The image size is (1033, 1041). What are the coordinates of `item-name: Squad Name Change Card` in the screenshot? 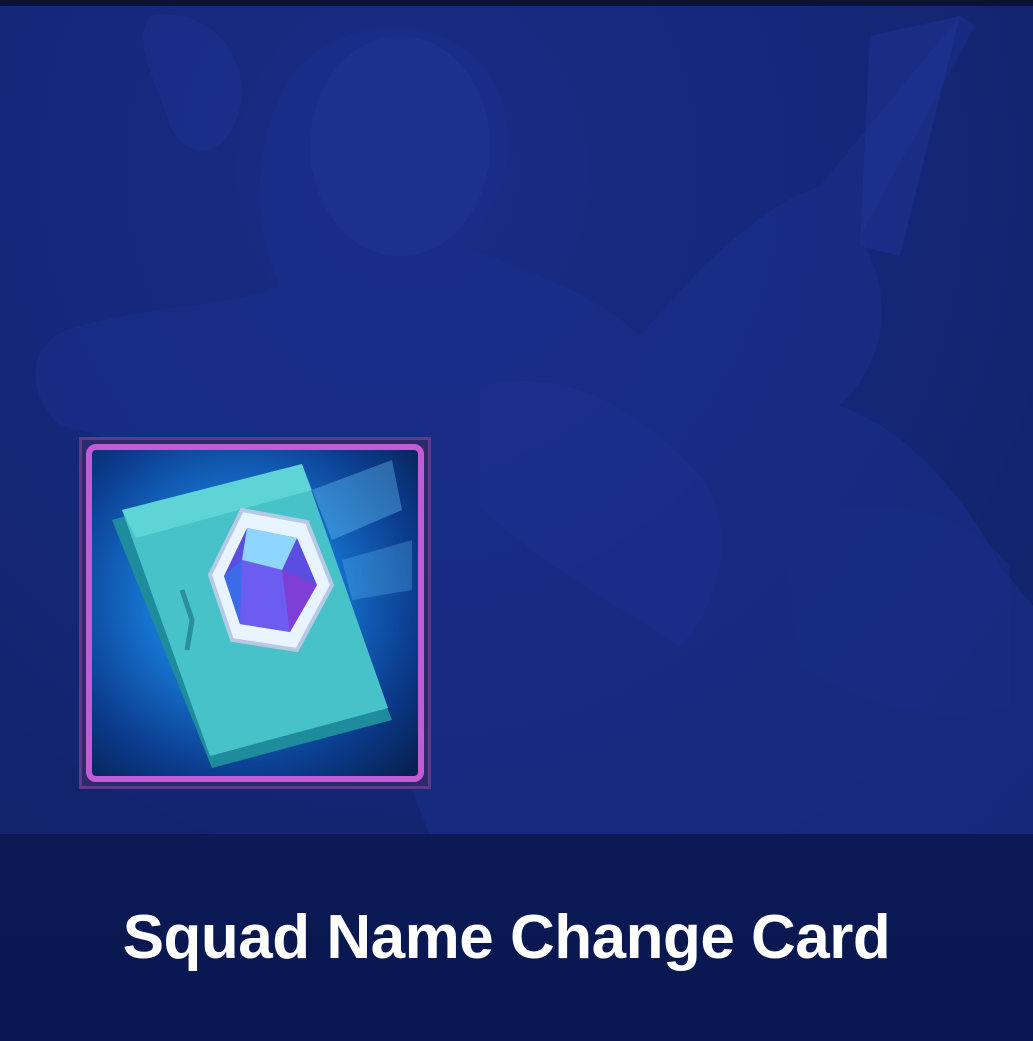 It's located at (506, 937).